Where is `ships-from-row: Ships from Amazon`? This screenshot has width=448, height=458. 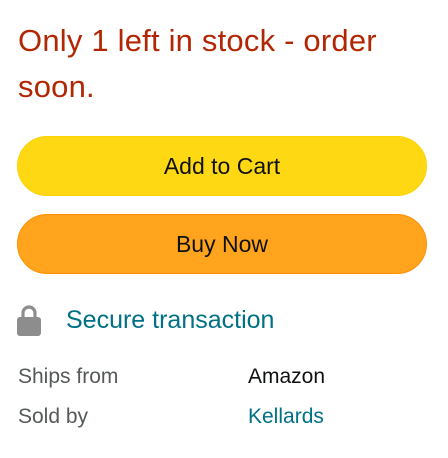 ships-from-row: Ships from Amazon is located at coordinates (223, 380).